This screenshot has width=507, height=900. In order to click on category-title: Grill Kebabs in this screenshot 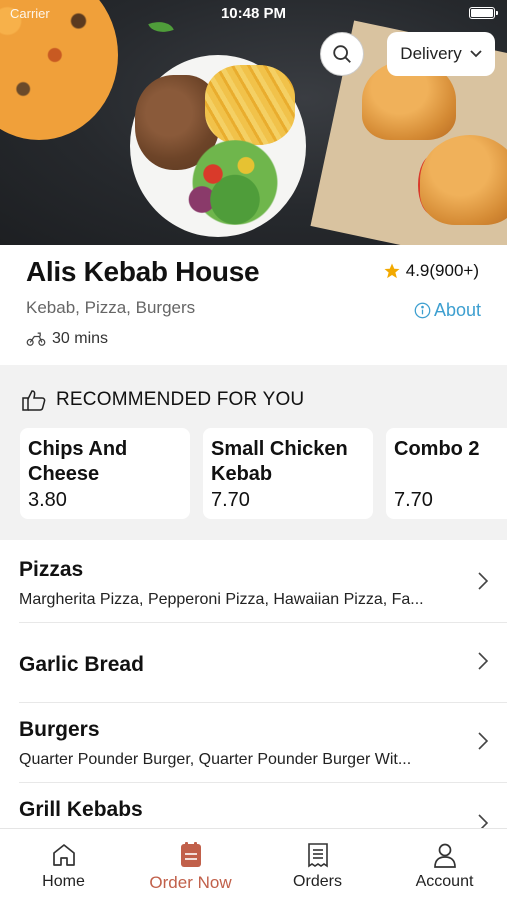, I will do `click(81, 809)`.